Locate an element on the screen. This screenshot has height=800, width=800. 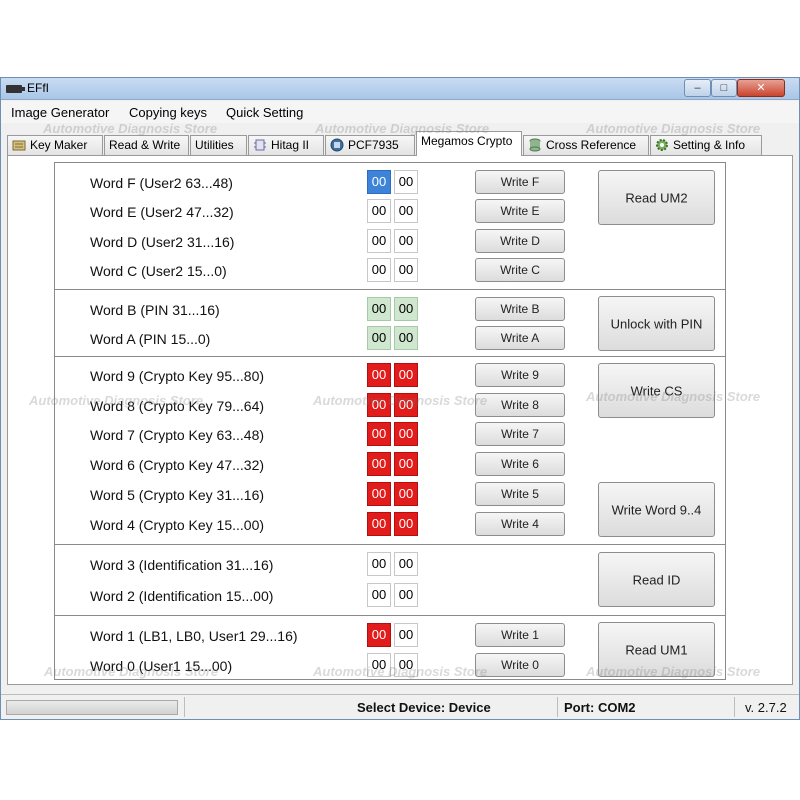
word-a-low-byte: 00 is located at coordinates (406, 338).